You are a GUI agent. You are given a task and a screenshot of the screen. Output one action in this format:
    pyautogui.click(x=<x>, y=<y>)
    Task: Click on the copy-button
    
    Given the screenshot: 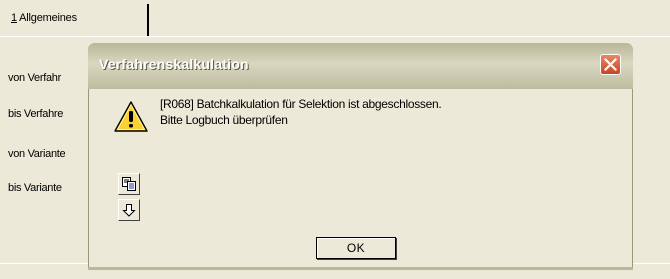 What is the action you would take?
    pyautogui.click(x=129, y=184)
    